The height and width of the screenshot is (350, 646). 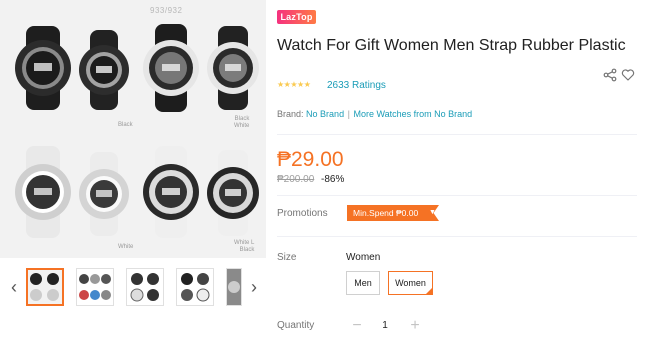 I want to click on rating-stars: ★★★★★, so click(x=294, y=84).